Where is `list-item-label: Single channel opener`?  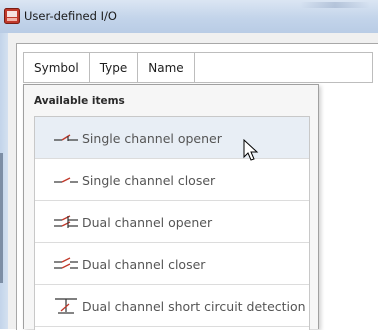
list-item-label: Single channel opener is located at coordinates (152, 138).